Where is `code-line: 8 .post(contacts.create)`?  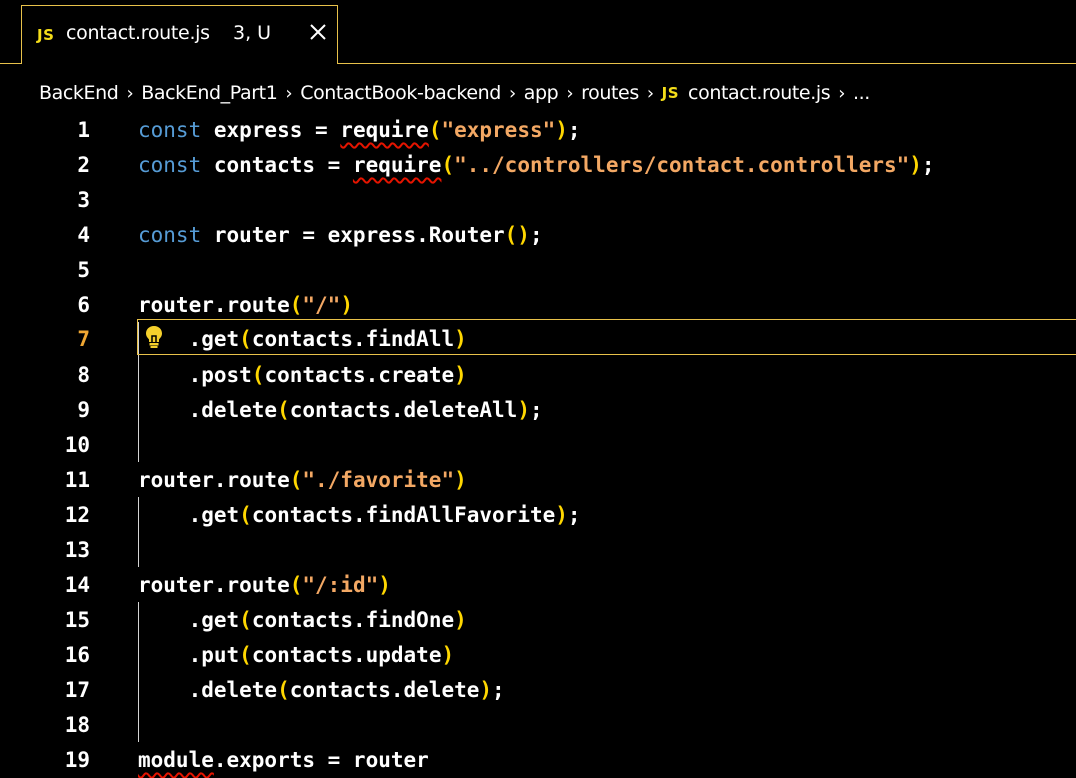
code-line: 8 .post(contacts.create) is located at coordinates (538, 375).